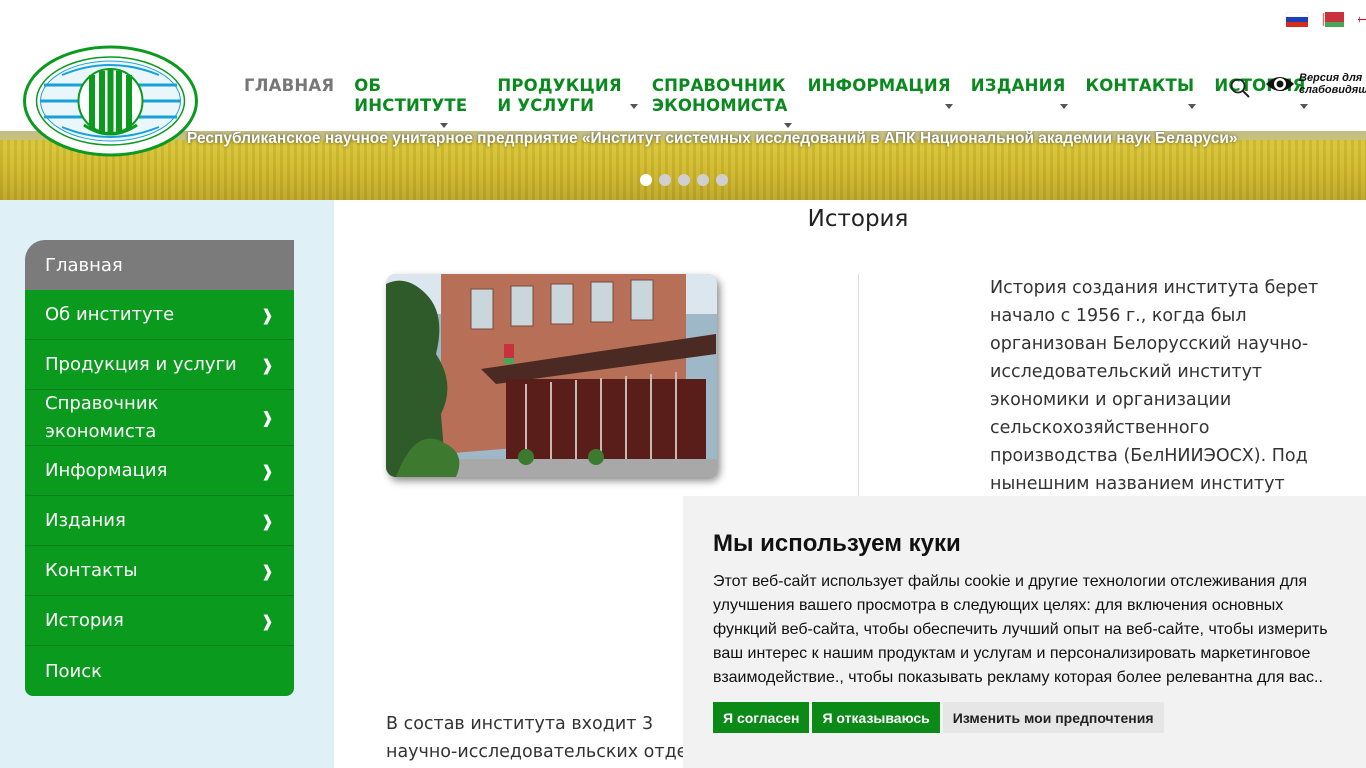  I want to click on structure-paragraph-line1: В состав института входит 3, so click(520, 724).